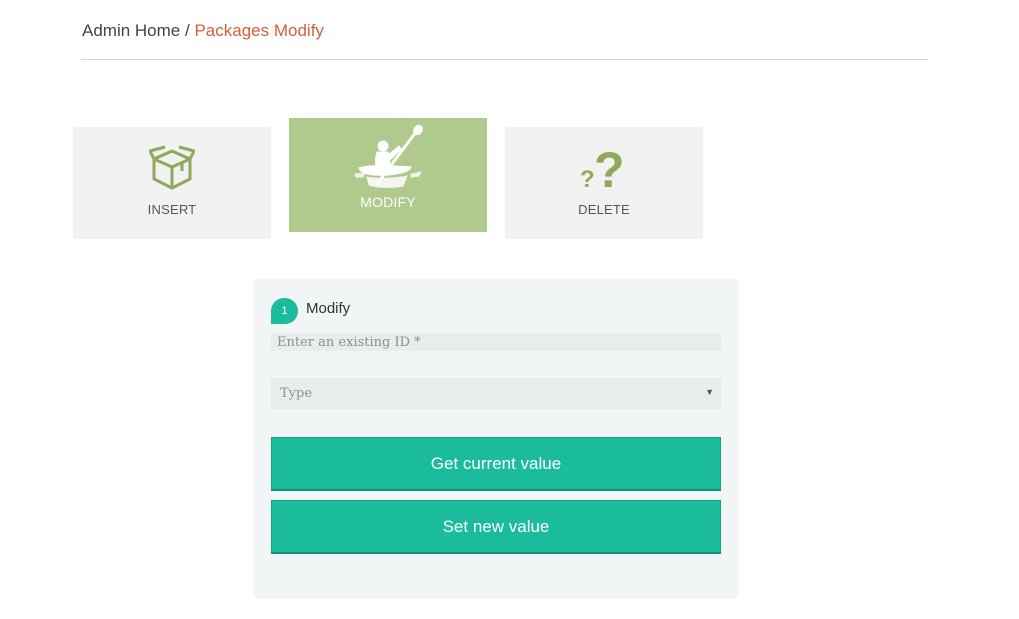  I want to click on tile-modify-label: MODIFY, so click(388, 202).